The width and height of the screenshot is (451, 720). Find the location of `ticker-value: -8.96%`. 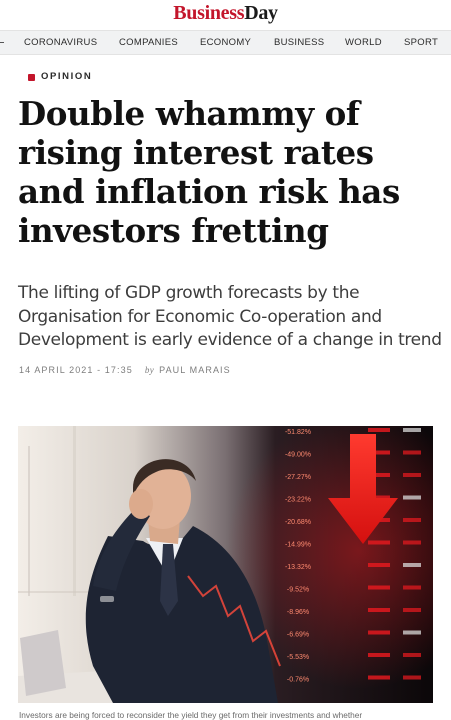

ticker-value: -8.96% is located at coordinates (298, 612).